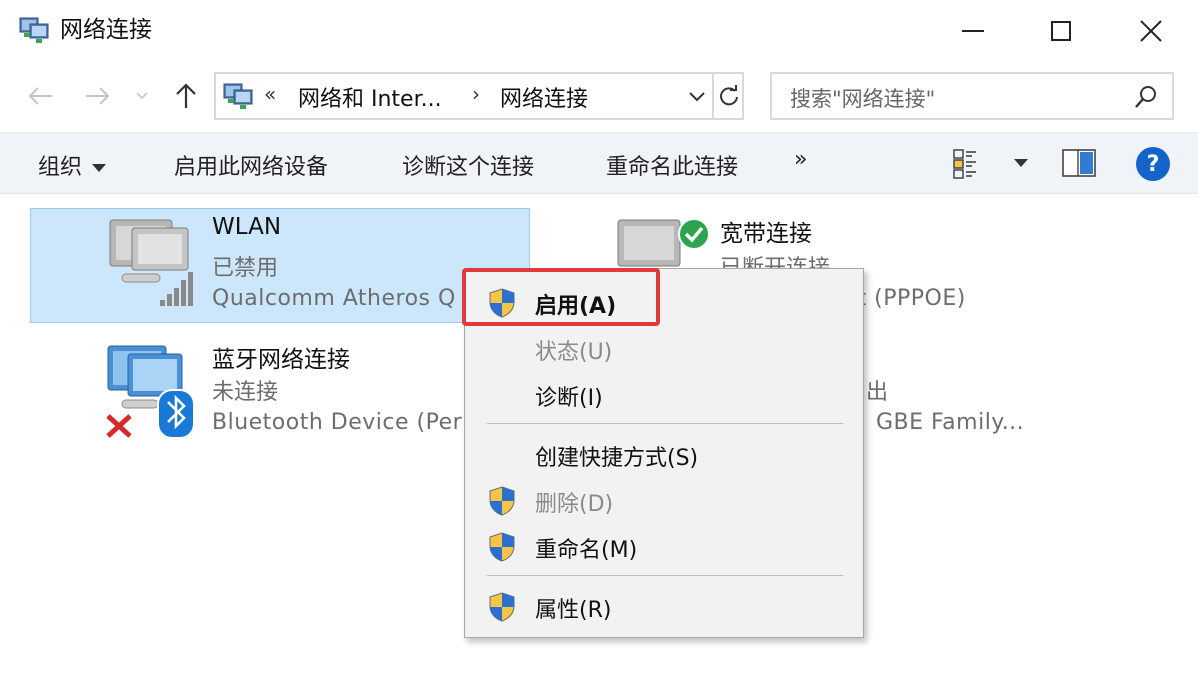 The height and width of the screenshot is (676, 1198). What do you see at coordinates (152, 390) in the screenshot?
I see `bluetooth-adapter-icon` at bounding box center [152, 390].